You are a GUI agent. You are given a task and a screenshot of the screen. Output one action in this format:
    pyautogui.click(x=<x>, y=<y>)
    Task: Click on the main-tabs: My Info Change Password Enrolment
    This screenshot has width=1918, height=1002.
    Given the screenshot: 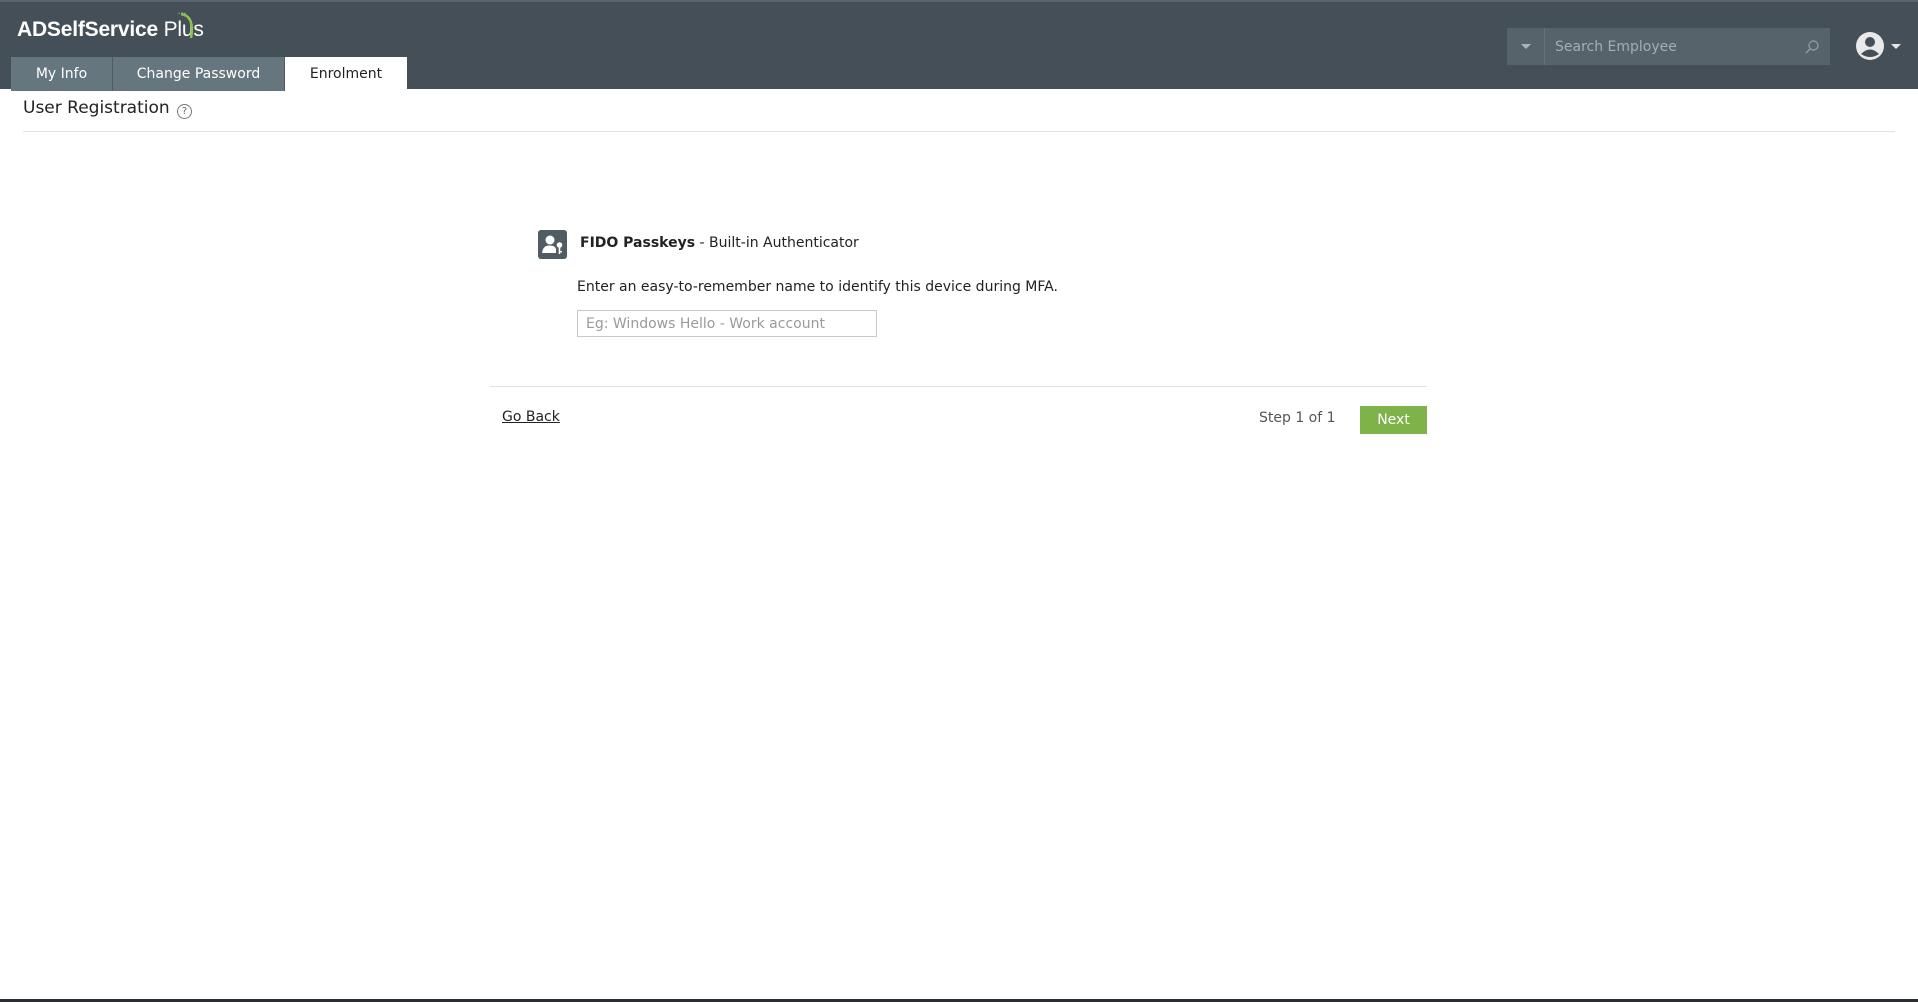 What is the action you would take?
    pyautogui.click(x=209, y=74)
    